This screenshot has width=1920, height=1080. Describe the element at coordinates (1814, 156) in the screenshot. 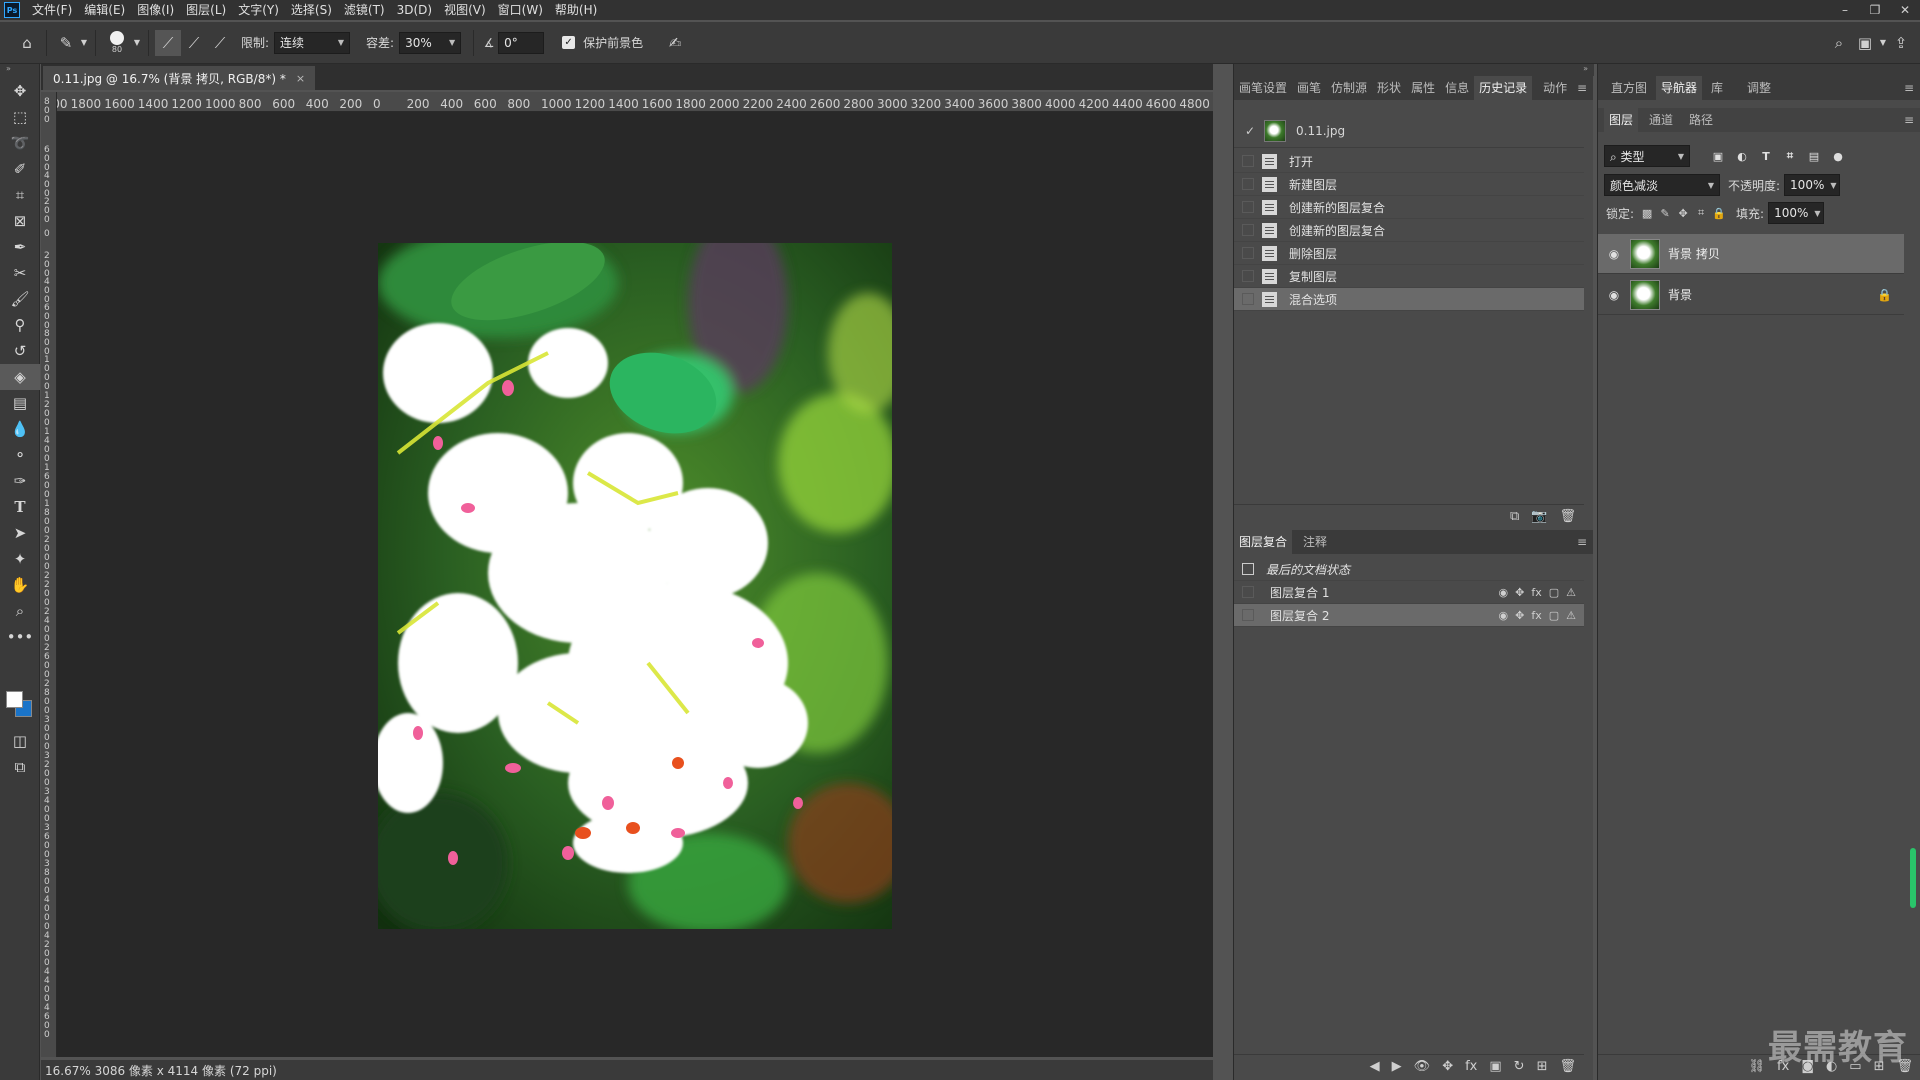

I see `smart-object-filter-icon: ▤` at that location.